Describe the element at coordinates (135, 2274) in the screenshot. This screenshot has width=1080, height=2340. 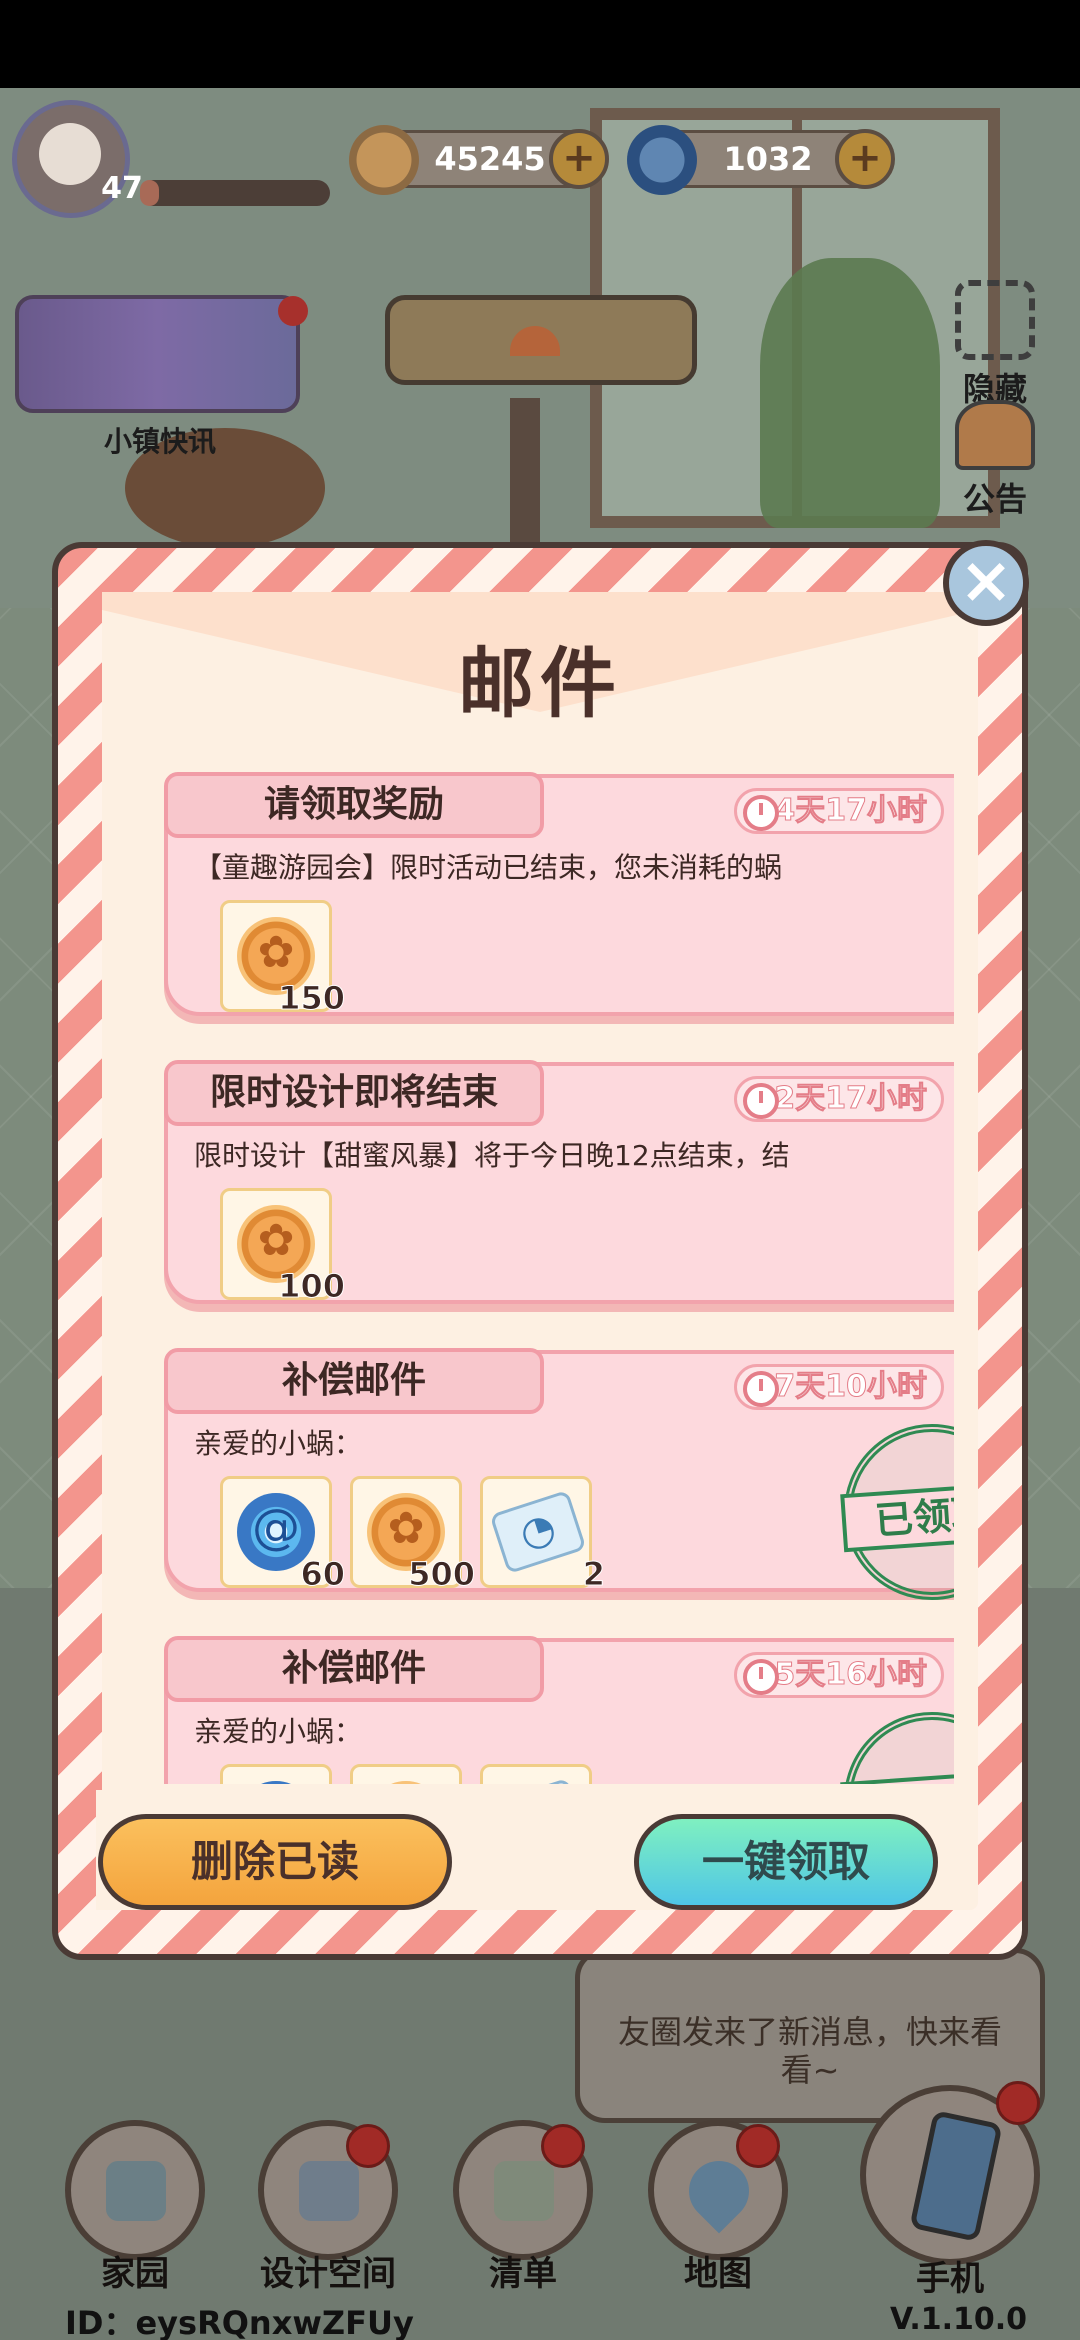
I see `nav-home-label: 家园` at that location.